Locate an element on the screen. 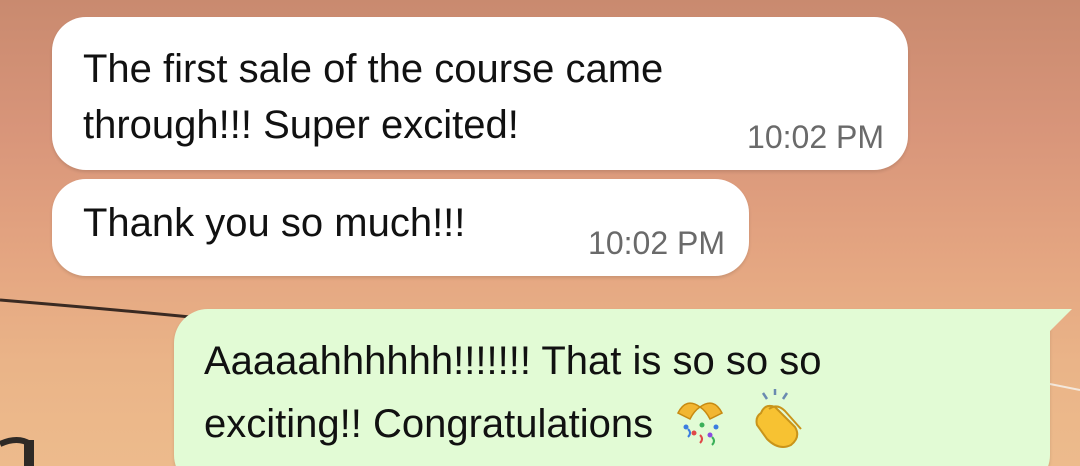 This screenshot has width=1080, height=466. incoming-message-bubble: Thank you so much!!! 10:02 PM is located at coordinates (400, 227).